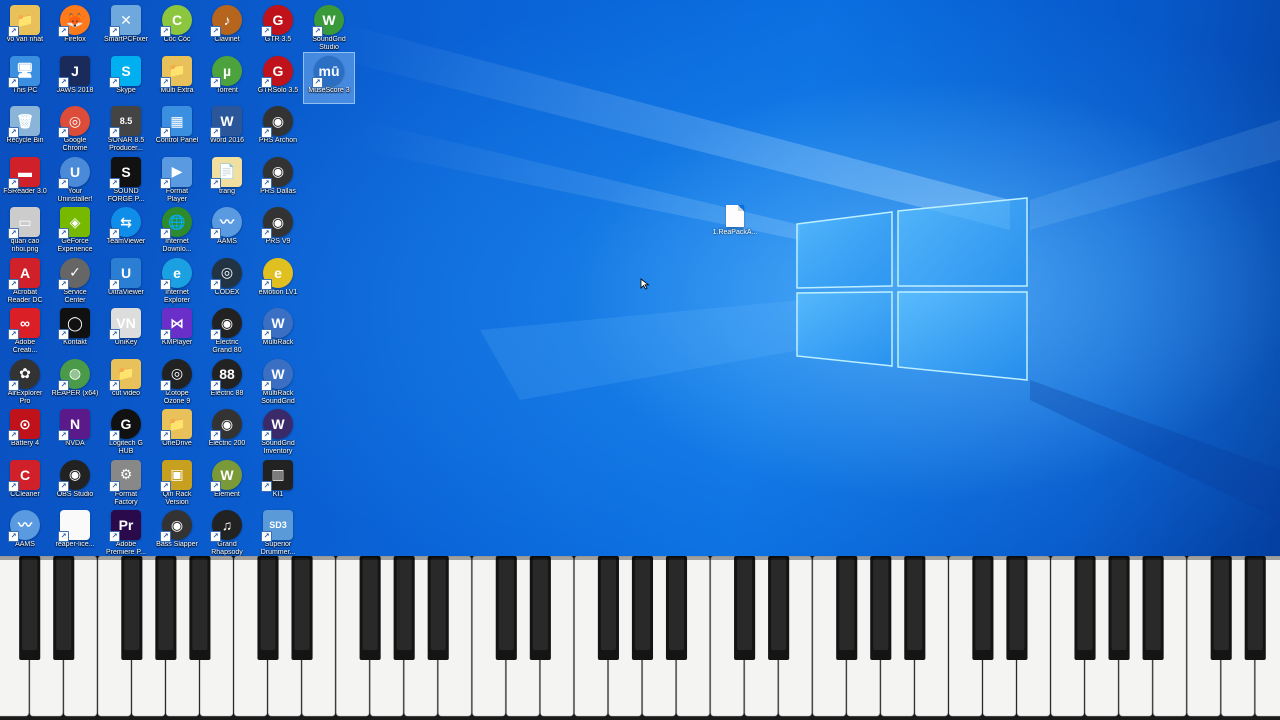  Describe the element at coordinates (278, 128) in the screenshot. I see `desktop-shortcut: ◉ ↗ PRS Archon` at that location.